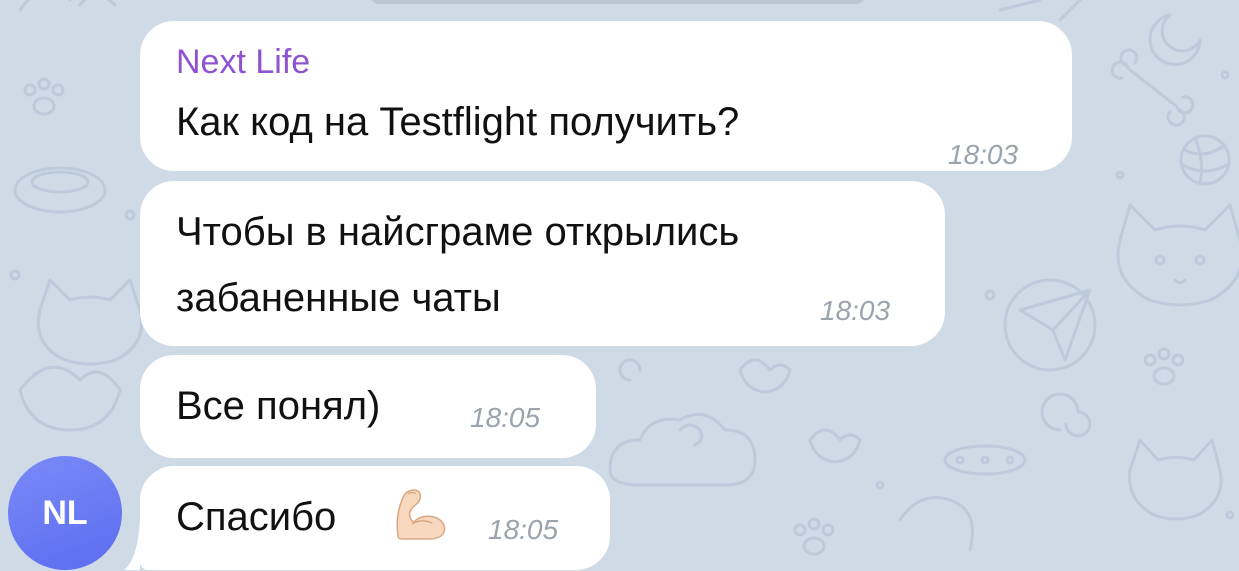  What do you see at coordinates (338, 298) in the screenshot?
I see `message-text-line-2: забаненные чаты` at bounding box center [338, 298].